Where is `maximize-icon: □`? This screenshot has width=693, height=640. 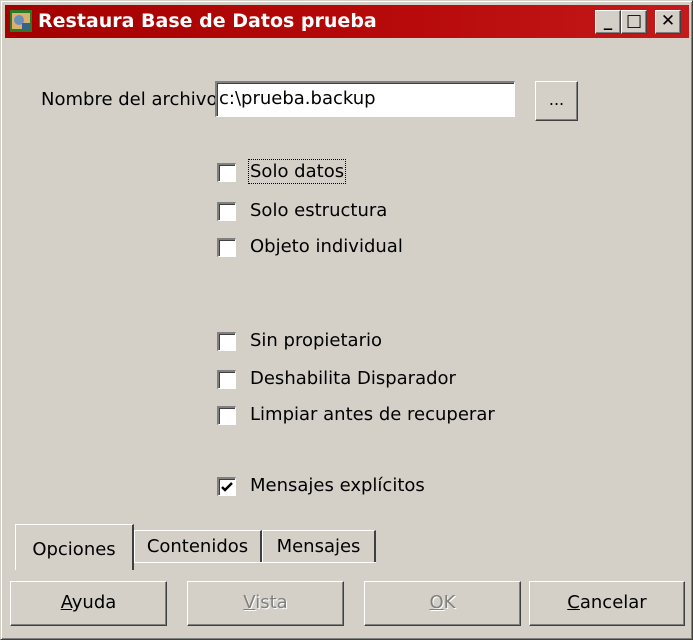
maximize-icon: □ is located at coordinates (634, 21).